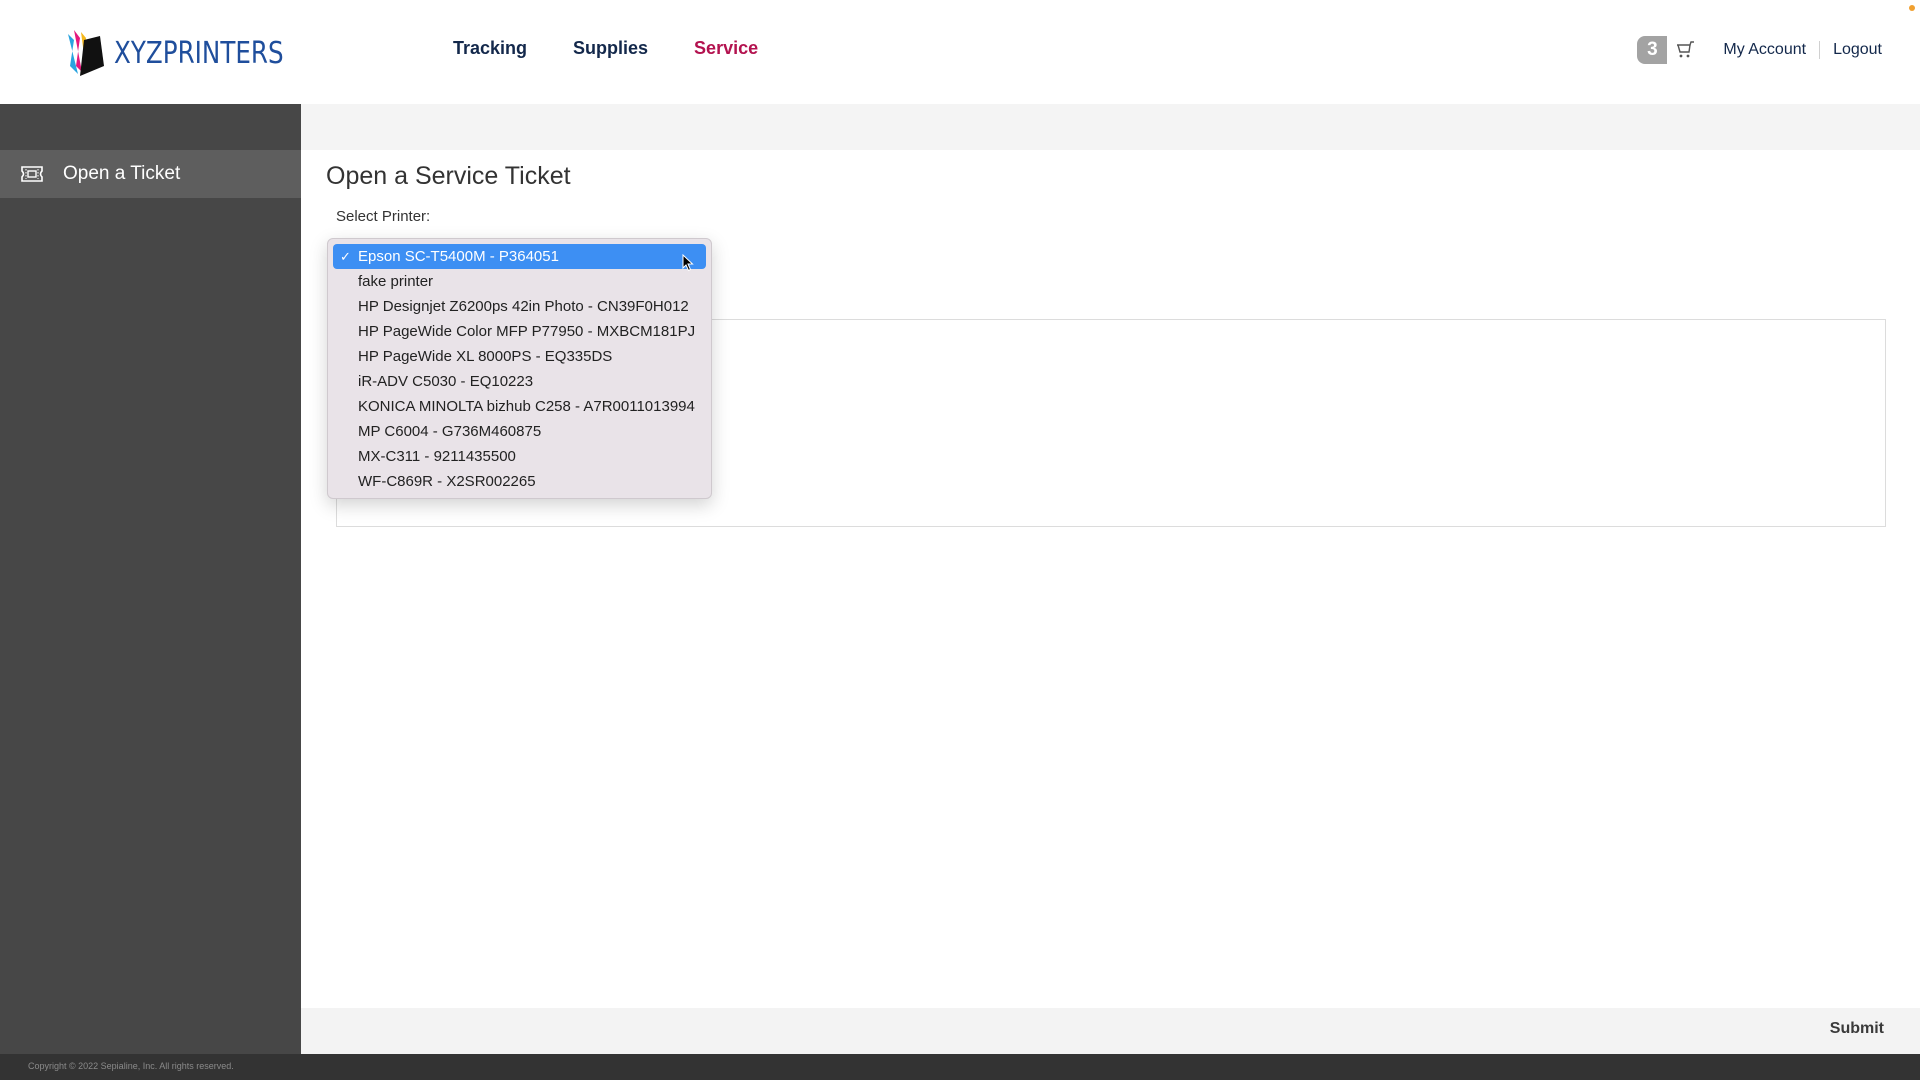 The width and height of the screenshot is (1920, 1080). I want to click on printer-option: MX-C311 - 9211435500, so click(519, 456).